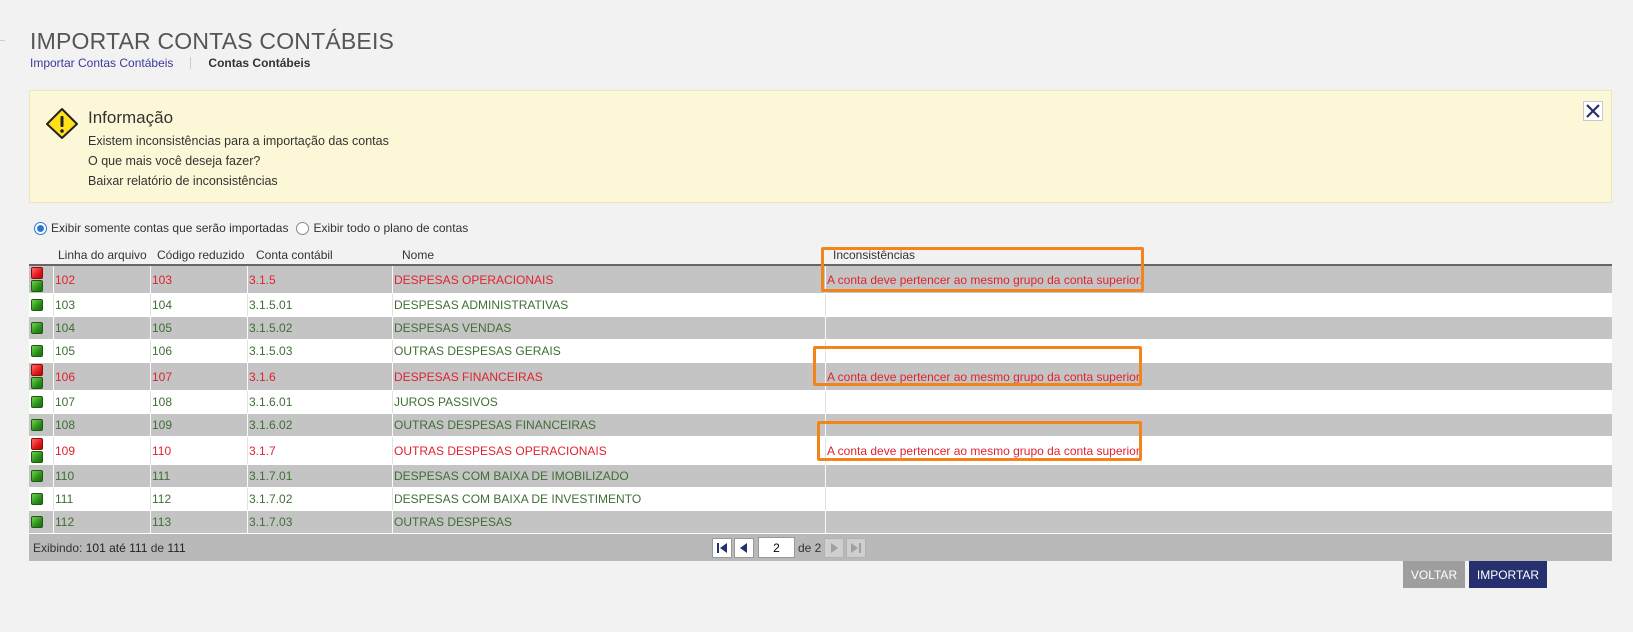 Image resolution: width=1633 pixels, height=632 pixels. Describe the element at coordinates (271, 522) in the screenshot. I see `cell-account: 3.1.7.03` at that location.